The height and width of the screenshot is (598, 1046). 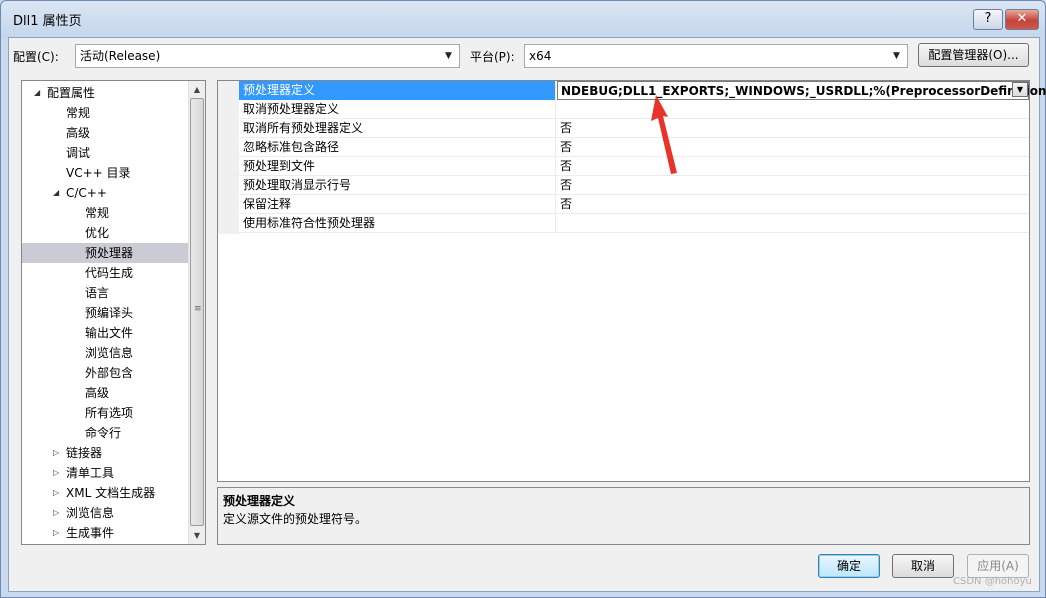 I want to click on window-title: Dll1 属性页, so click(x=47, y=21).